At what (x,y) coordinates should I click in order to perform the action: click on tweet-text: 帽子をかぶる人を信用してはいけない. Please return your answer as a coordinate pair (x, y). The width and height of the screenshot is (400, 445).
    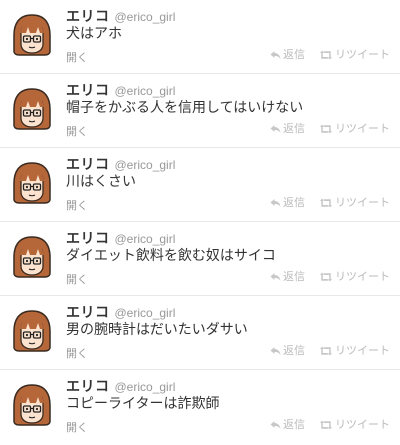
    Looking at the image, I should click on (185, 108).